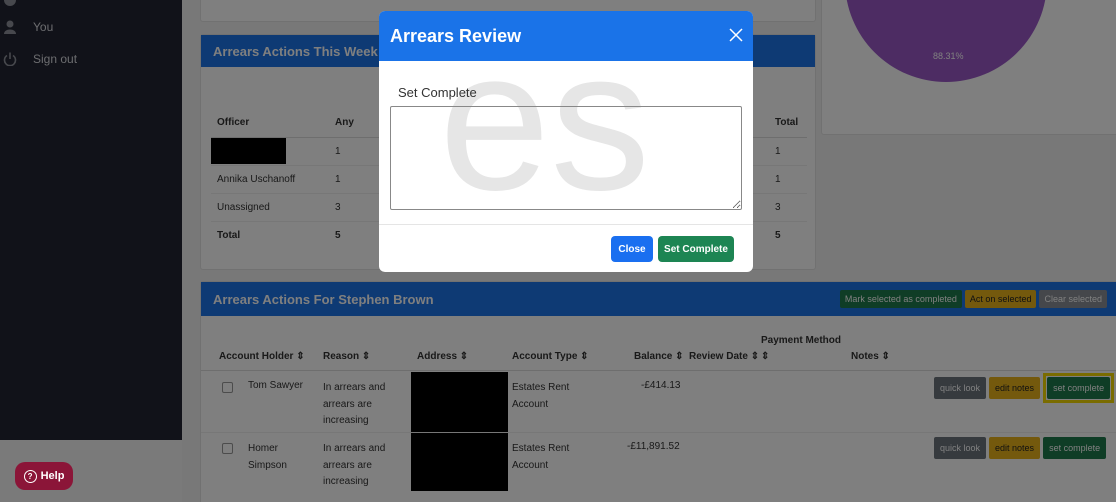 This screenshot has width=1116, height=502. What do you see at coordinates (52, 476) in the screenshot?
I see `help-label: Help` at bounding box center [52, 476].